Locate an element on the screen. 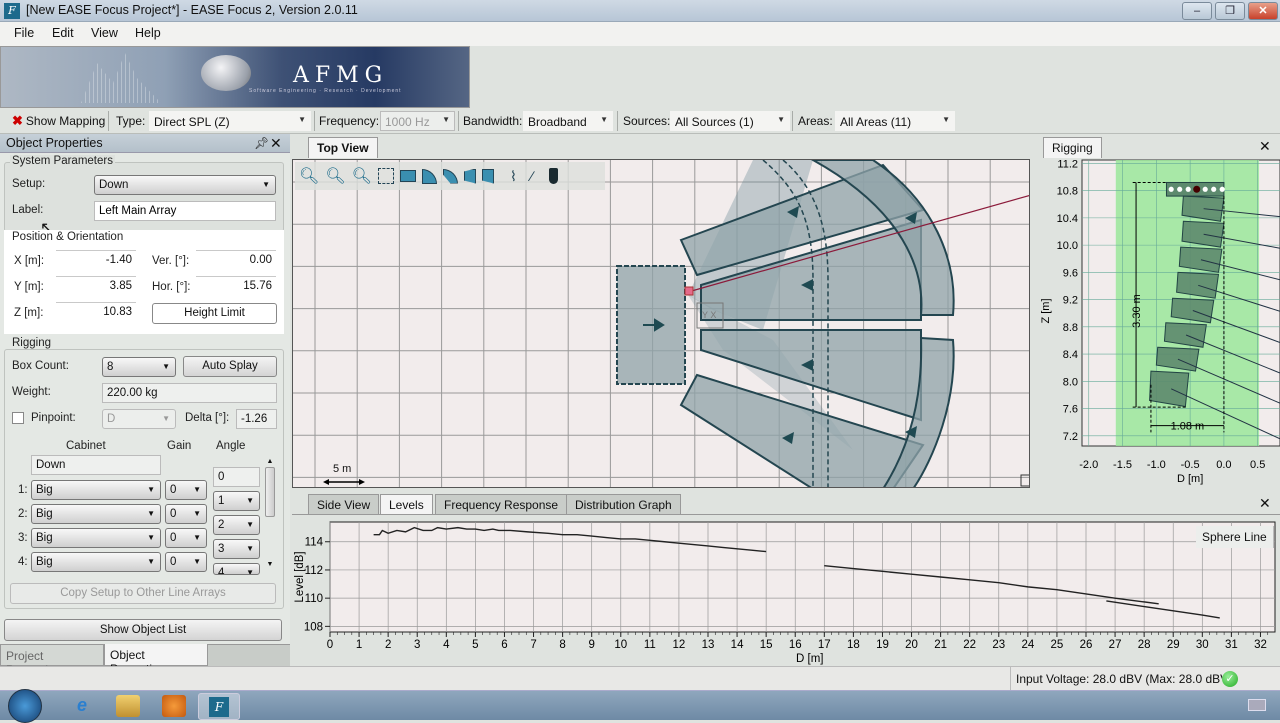 This screenshot has height=723, width=1280. close-icon: ✕ is located at coordinates (276, 143).